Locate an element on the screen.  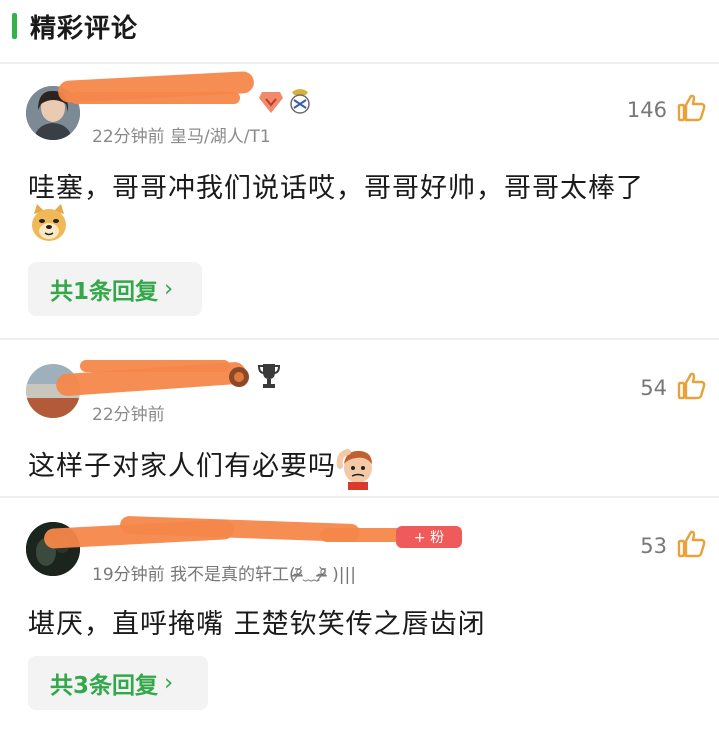
comment-meta: 22分钟前 is located at coordinates (128, 415).